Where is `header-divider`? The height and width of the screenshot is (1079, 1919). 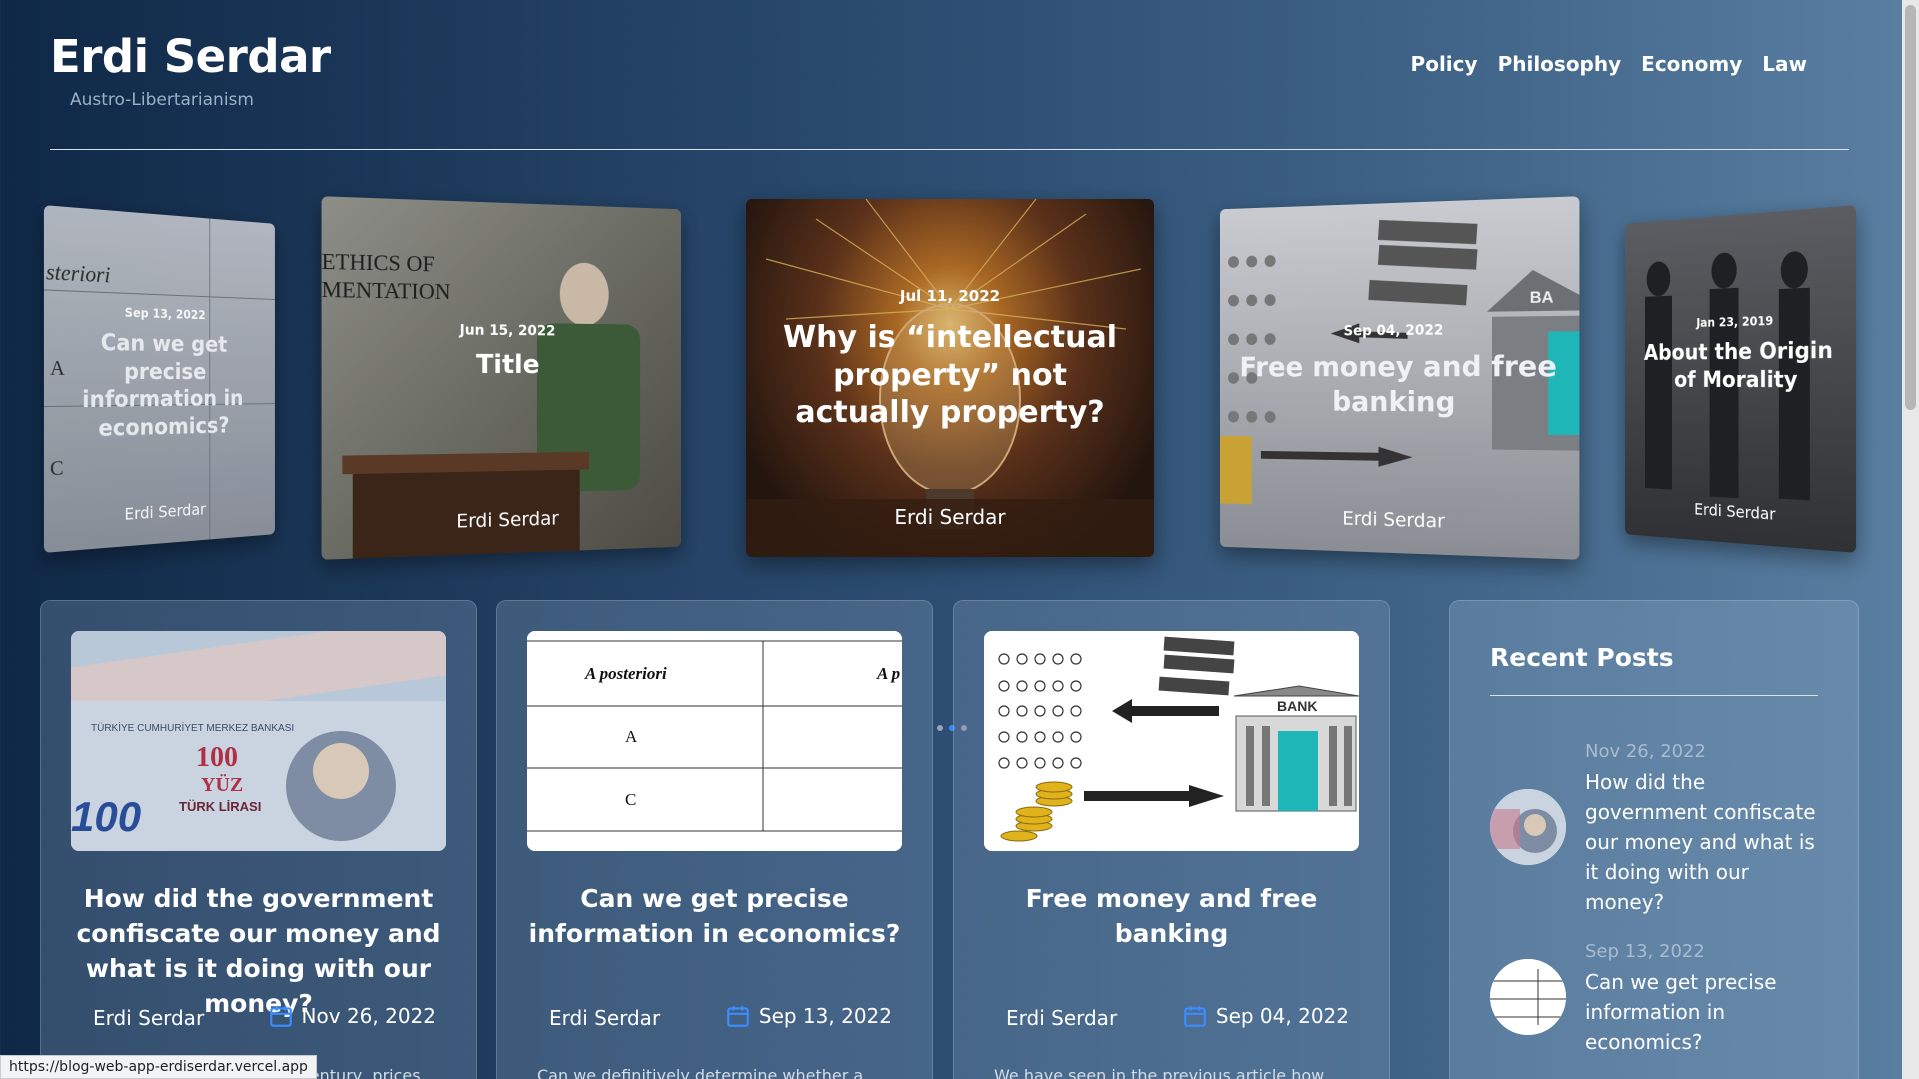
header-divider is located at coordinates (949, 149).